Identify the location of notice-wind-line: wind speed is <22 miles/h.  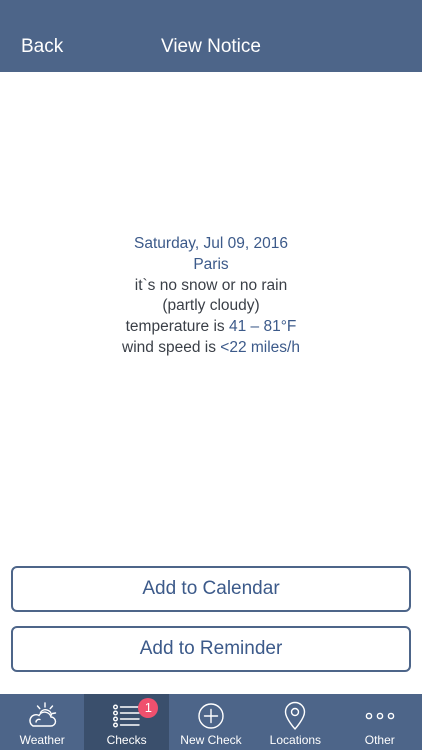
(211, 348).